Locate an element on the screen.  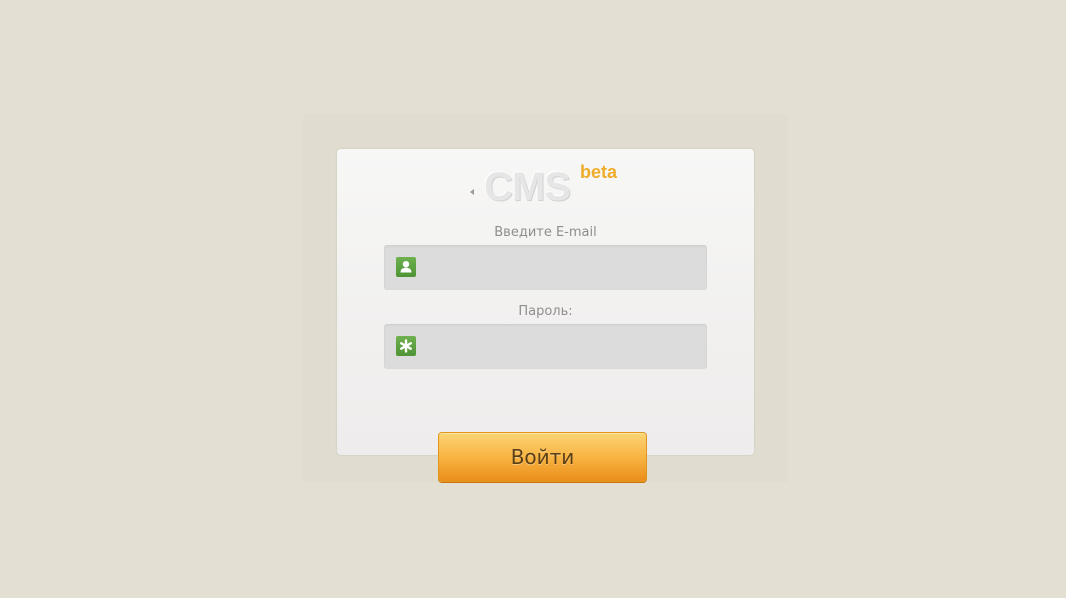
password-field is located at coordinates (545, 346).